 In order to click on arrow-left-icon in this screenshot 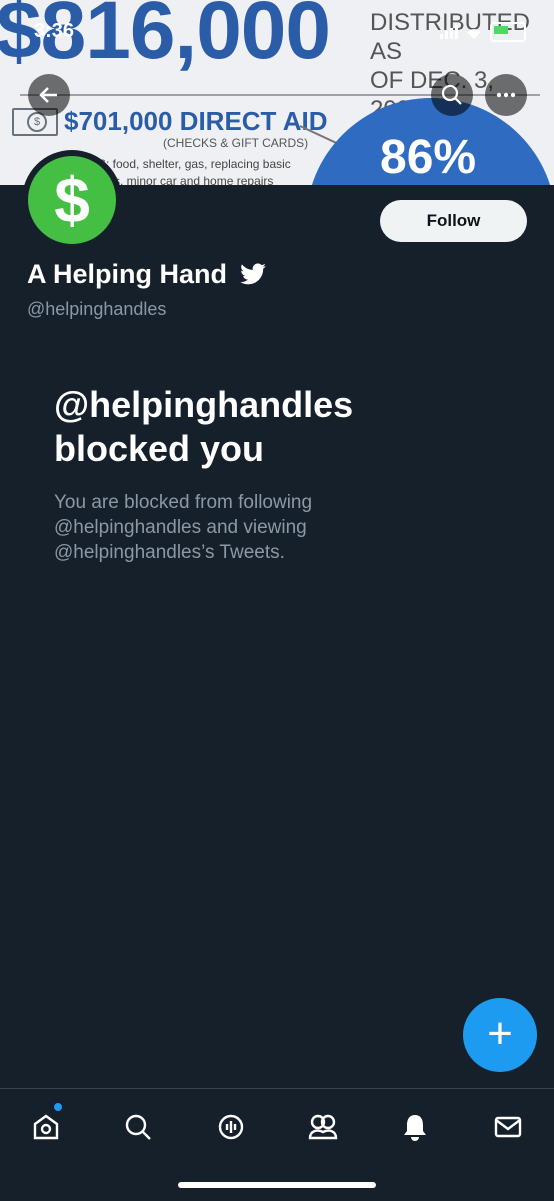, I will do `click(48, 95)`.